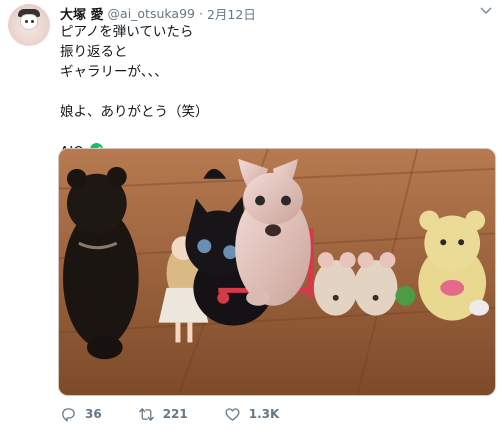  I want to click on tweet-actions: 36 221 1.3K, so click(187, 414).